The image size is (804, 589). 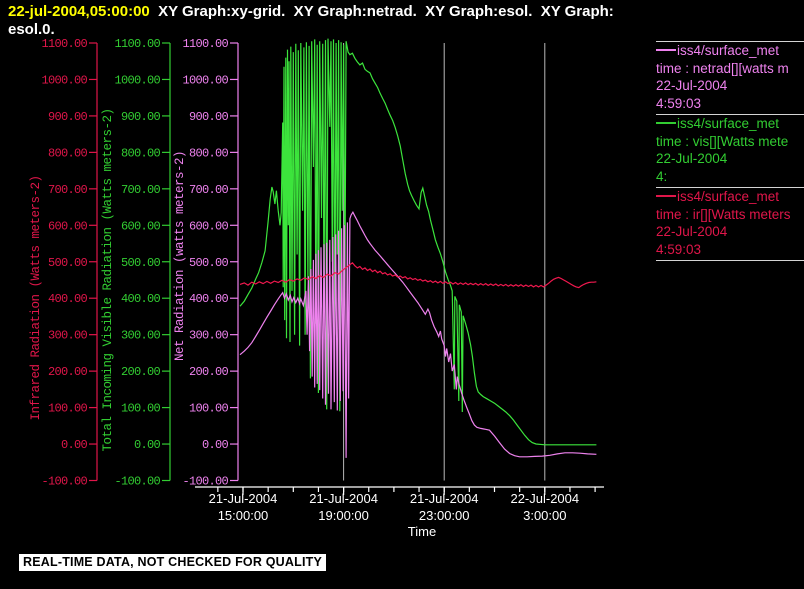 I want to click on y-tick-label-visible: 800.00, so click(x=141, y=153).